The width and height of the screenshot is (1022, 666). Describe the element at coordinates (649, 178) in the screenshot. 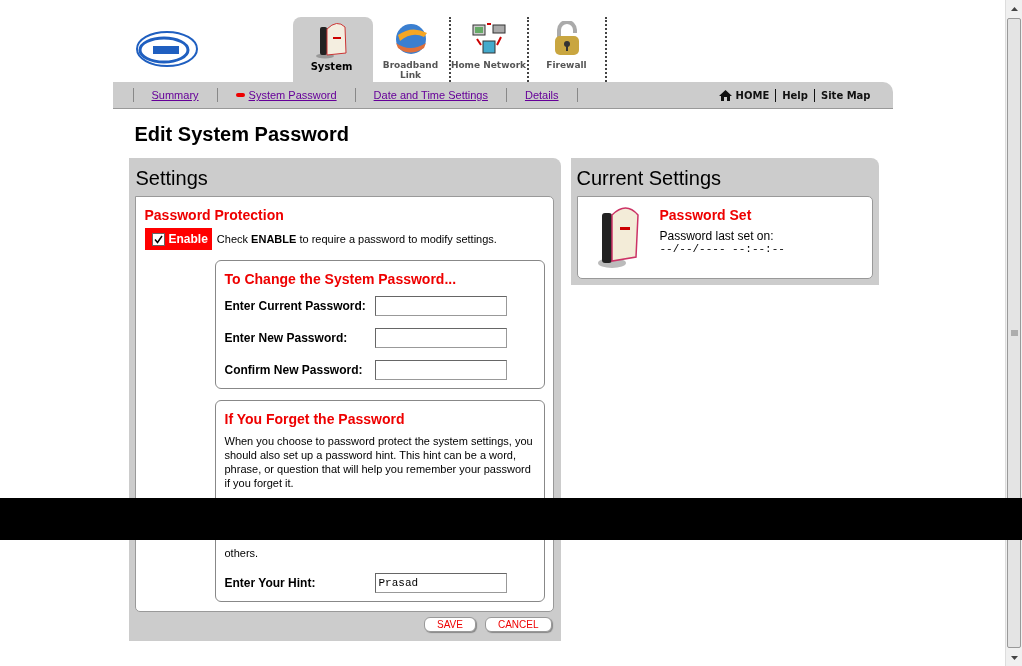

I see `panel-title: Current Settings` at that location.